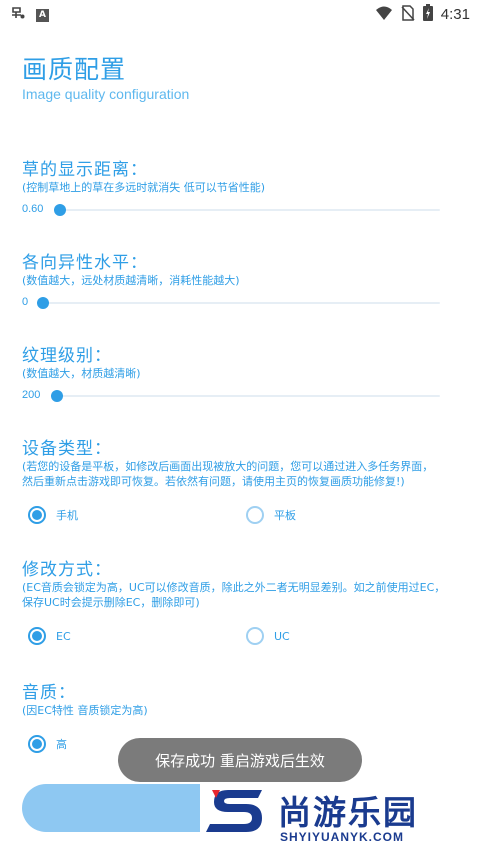 This screenshot has width=480, height=852. What do you see at coordinates (67, 356) in the screenshot?
I see `texture-level-title: 纹理级别：` at bounding box center [67, 356].